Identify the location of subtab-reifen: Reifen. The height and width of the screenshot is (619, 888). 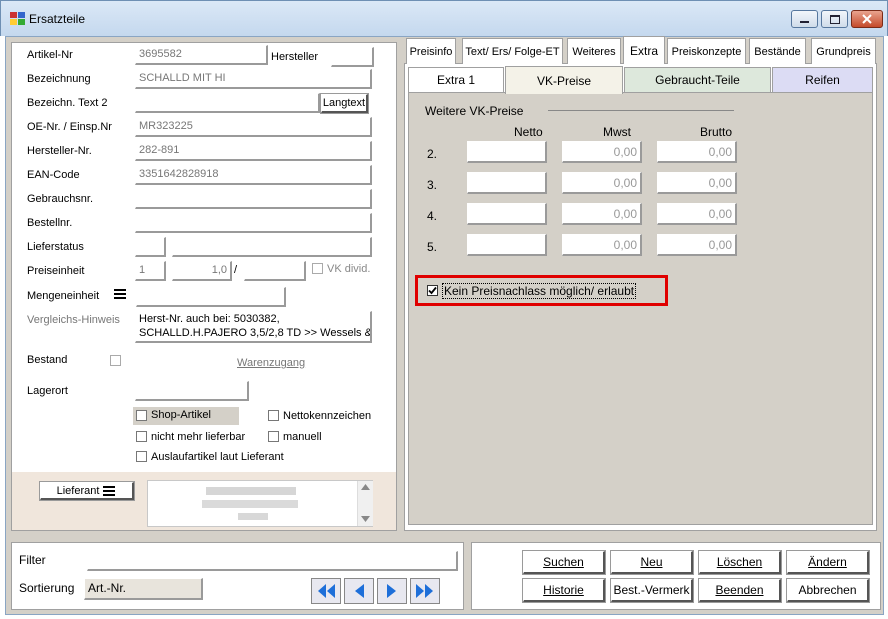
(822, 80).